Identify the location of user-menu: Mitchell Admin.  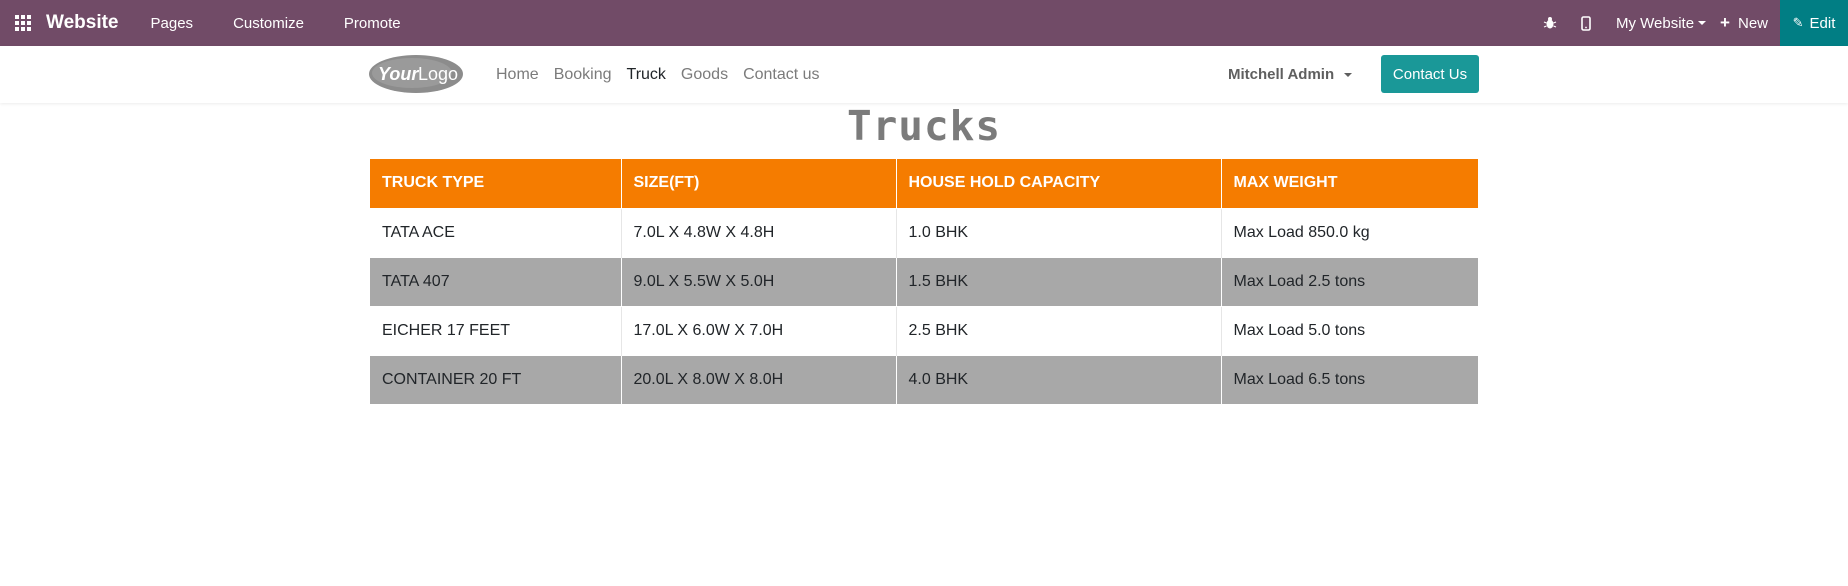
(1290, 74).